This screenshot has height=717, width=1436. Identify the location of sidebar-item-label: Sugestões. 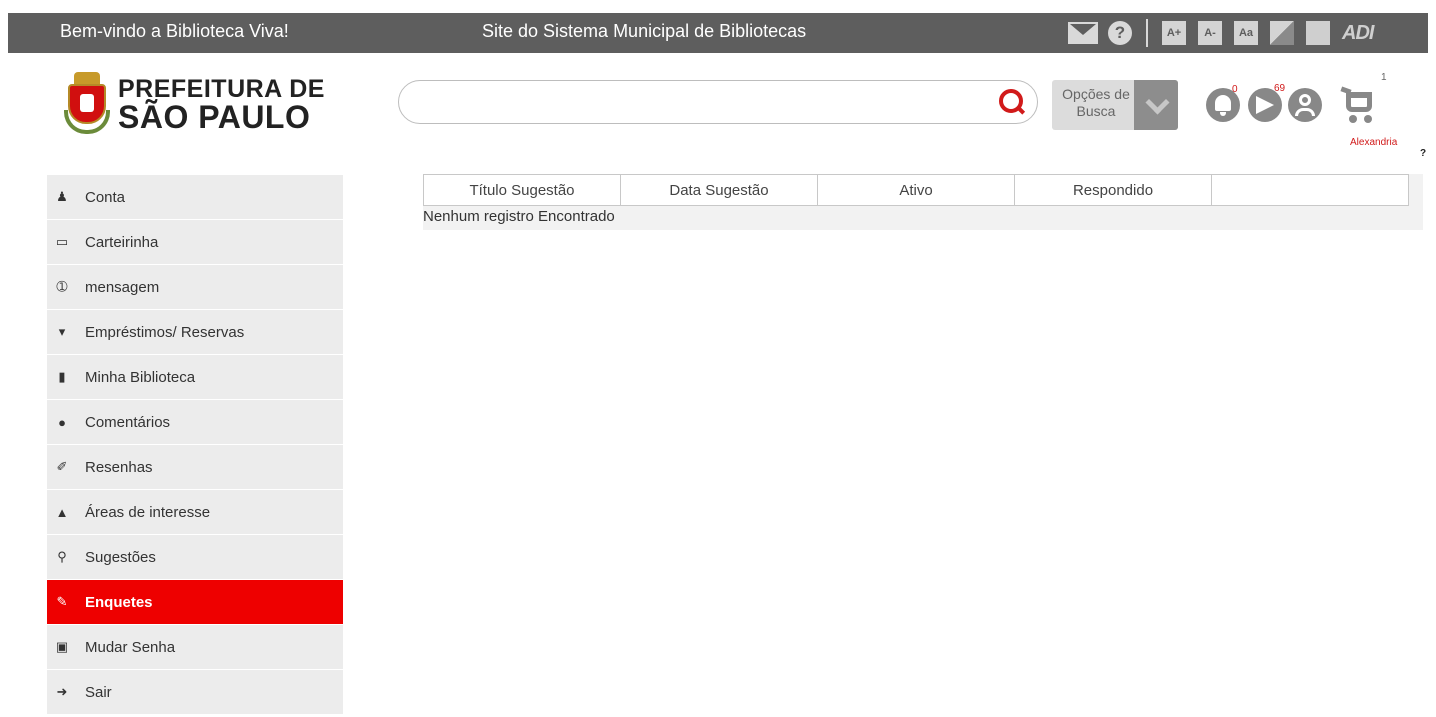
(120, 557).